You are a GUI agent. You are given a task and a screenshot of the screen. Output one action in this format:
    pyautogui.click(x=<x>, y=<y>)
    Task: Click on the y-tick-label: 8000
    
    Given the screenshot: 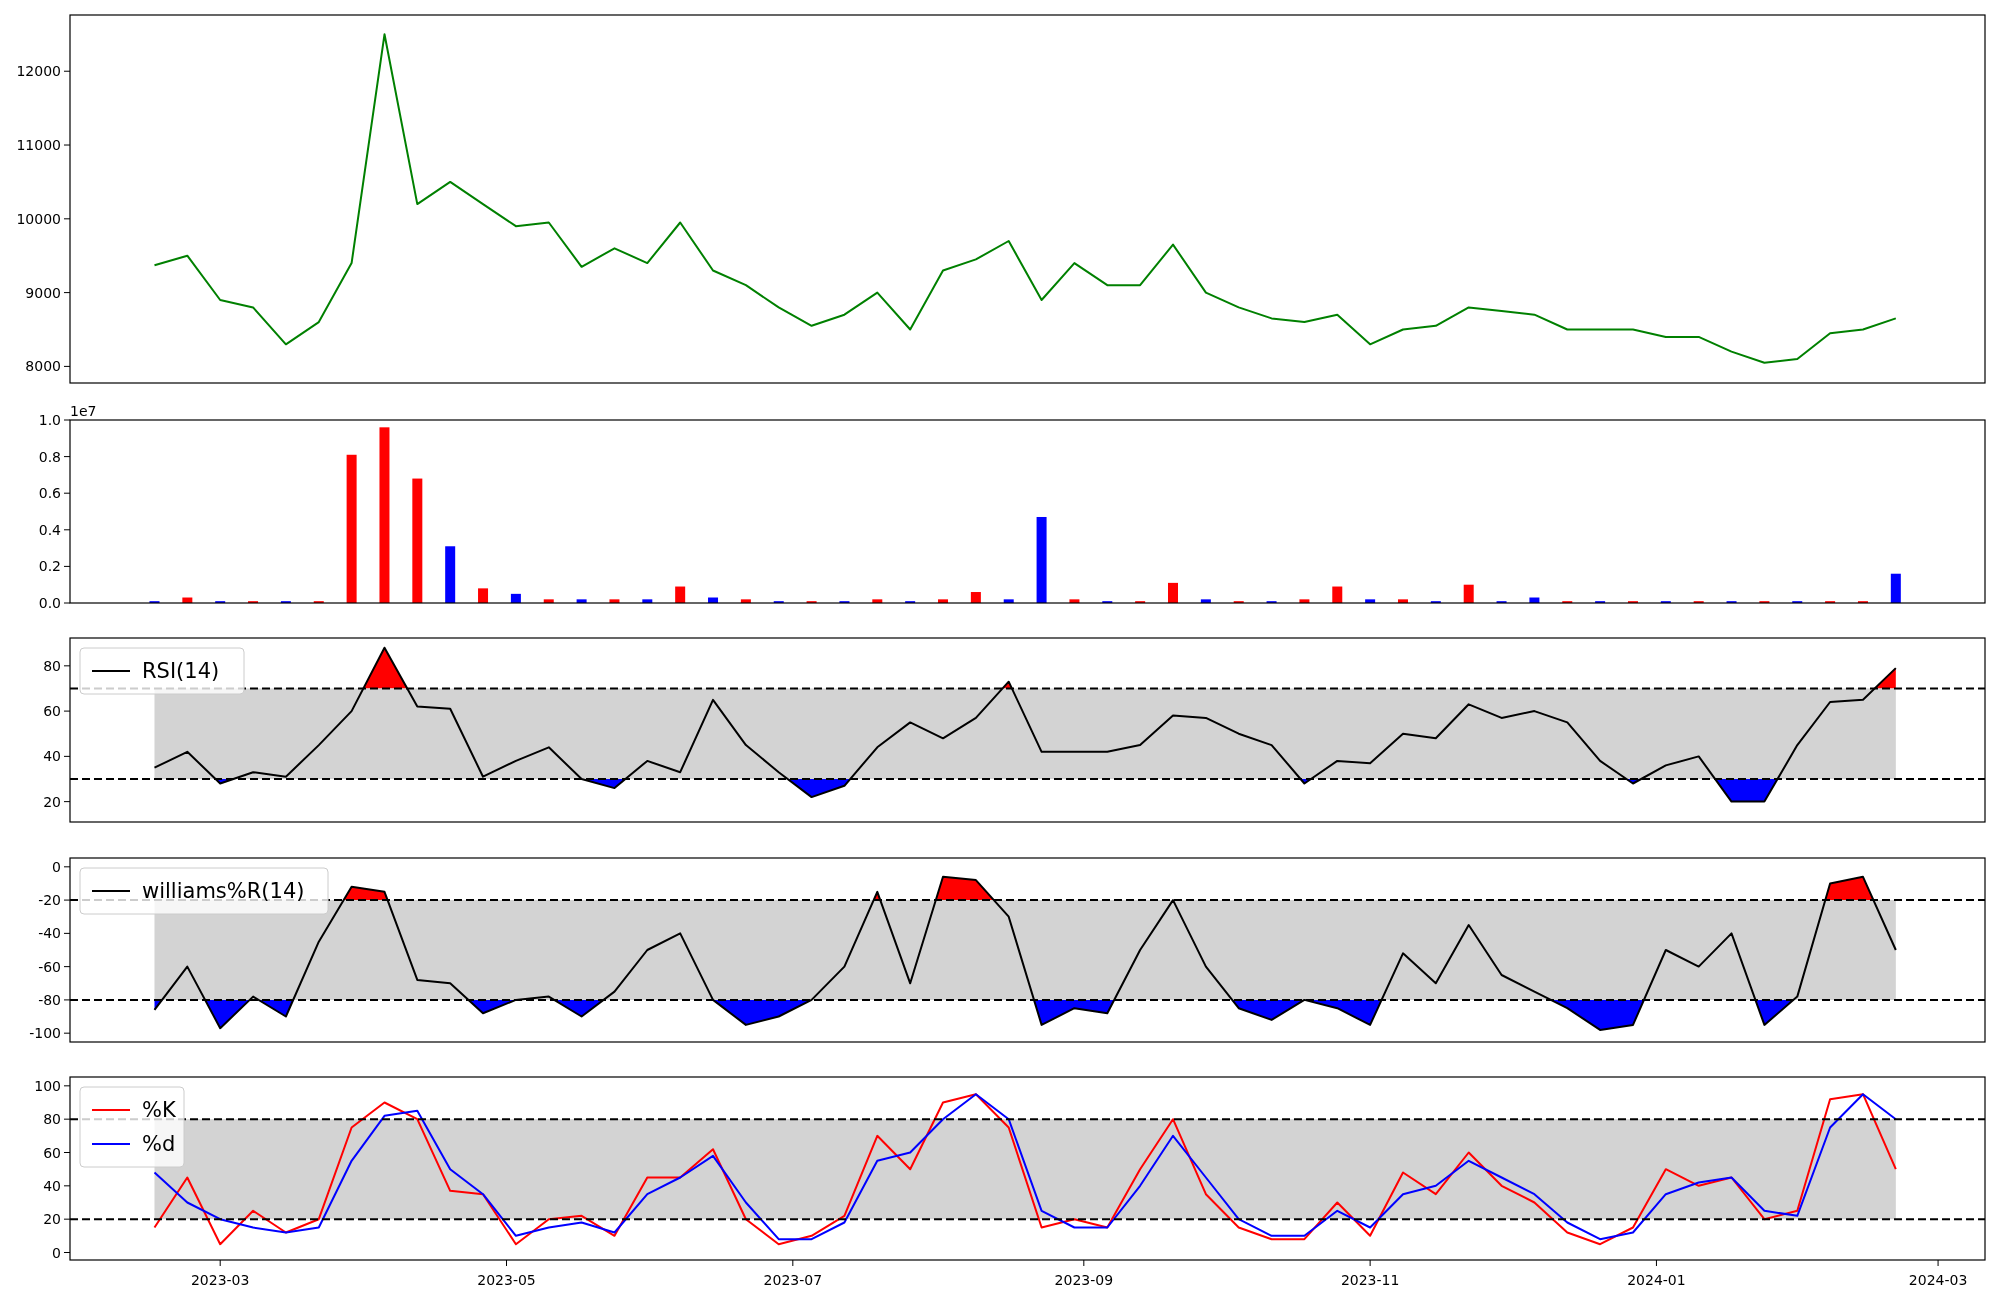 What is the action you would take?
    pyautogui.click(x=43, y=366)
    